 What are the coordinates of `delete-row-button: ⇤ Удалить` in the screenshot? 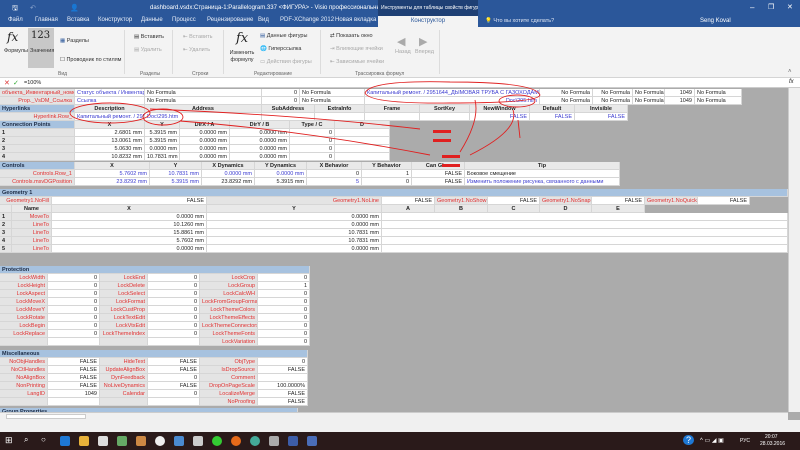 It's located at (196, 50).